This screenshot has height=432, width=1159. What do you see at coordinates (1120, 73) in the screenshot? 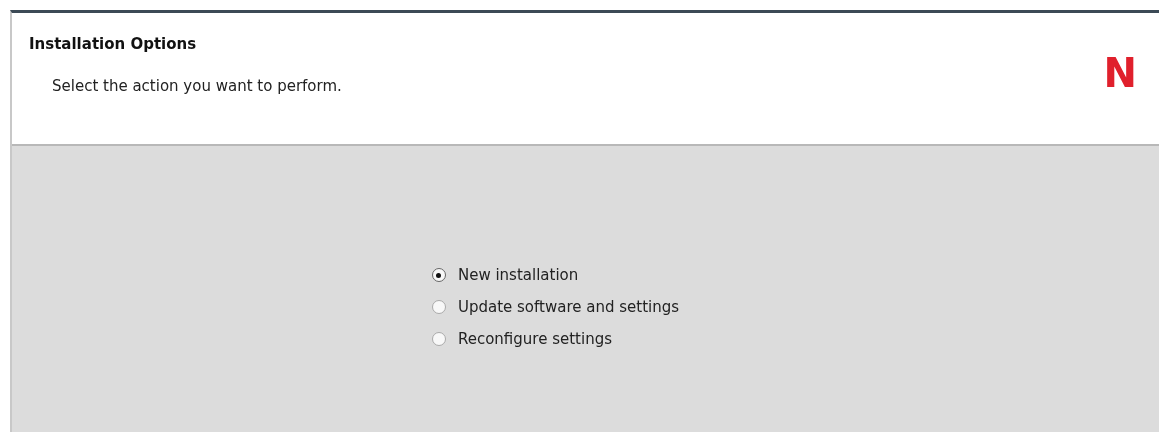
I see `logo: N` at bounding box center [1120, 73].